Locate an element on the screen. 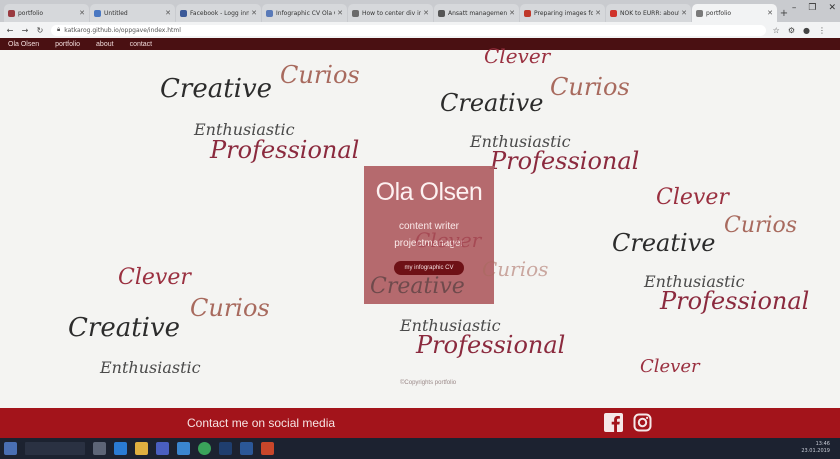  lock-icon: 🔒︎ is located at coordinates (59, 29).